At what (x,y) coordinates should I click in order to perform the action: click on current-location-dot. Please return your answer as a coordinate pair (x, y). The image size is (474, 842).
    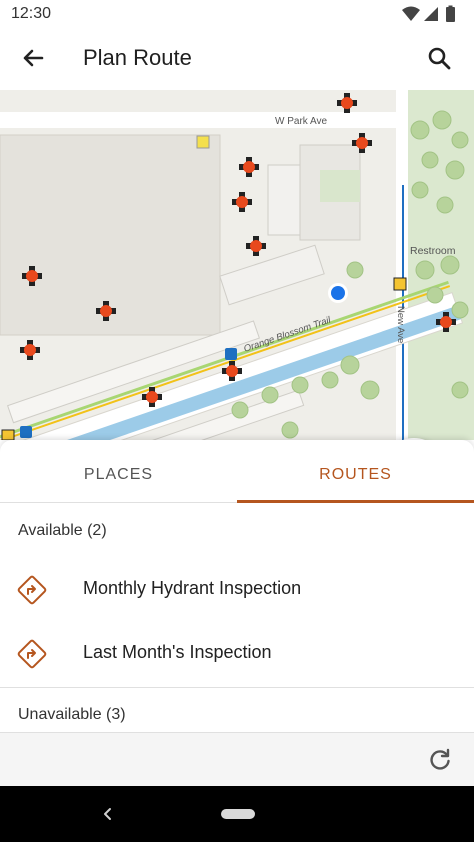
    Looking at the image, I should click on (338, 293).